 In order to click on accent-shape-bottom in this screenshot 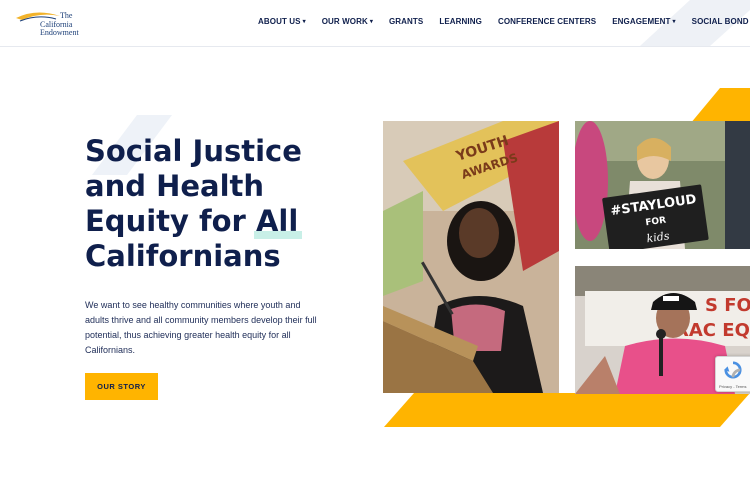, I will do `click(567, 410)`.